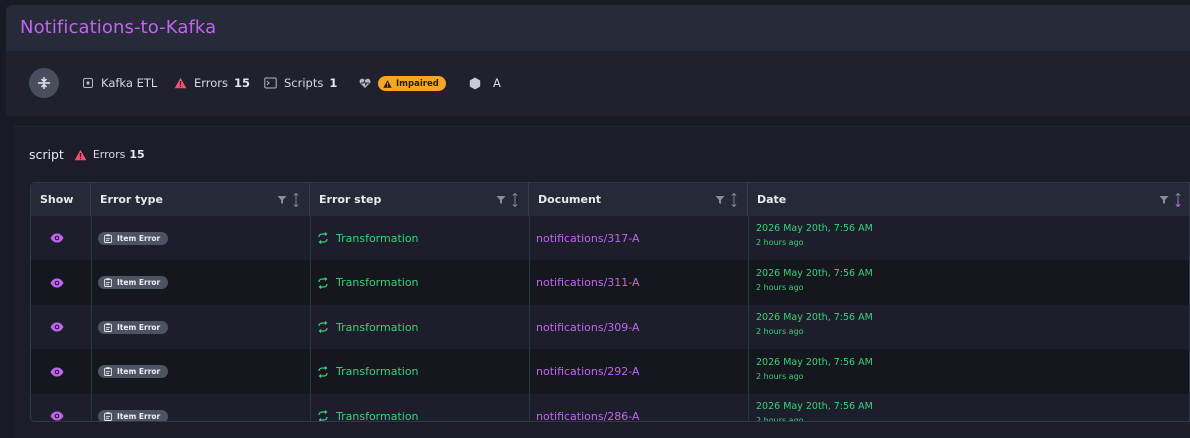 The height and width of the screenshot is (438, 1190). What do you see at coordinates (109, 154) in the screenshot?
I see `panel-errors-label: Errors` at bounding box center [109, 154].